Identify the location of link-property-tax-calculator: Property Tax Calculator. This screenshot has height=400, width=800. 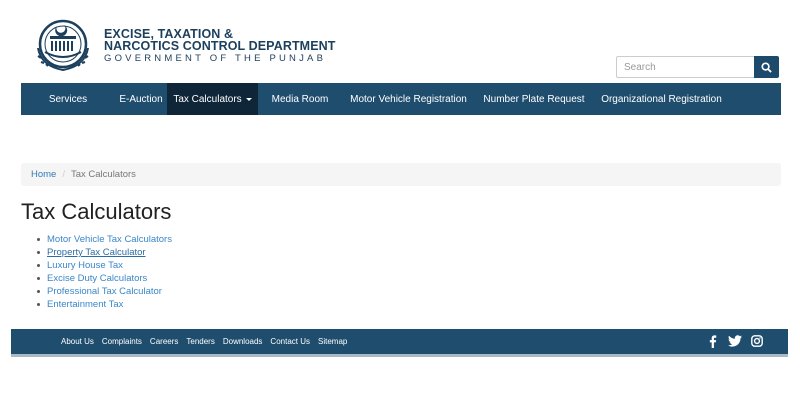
(96, 252).